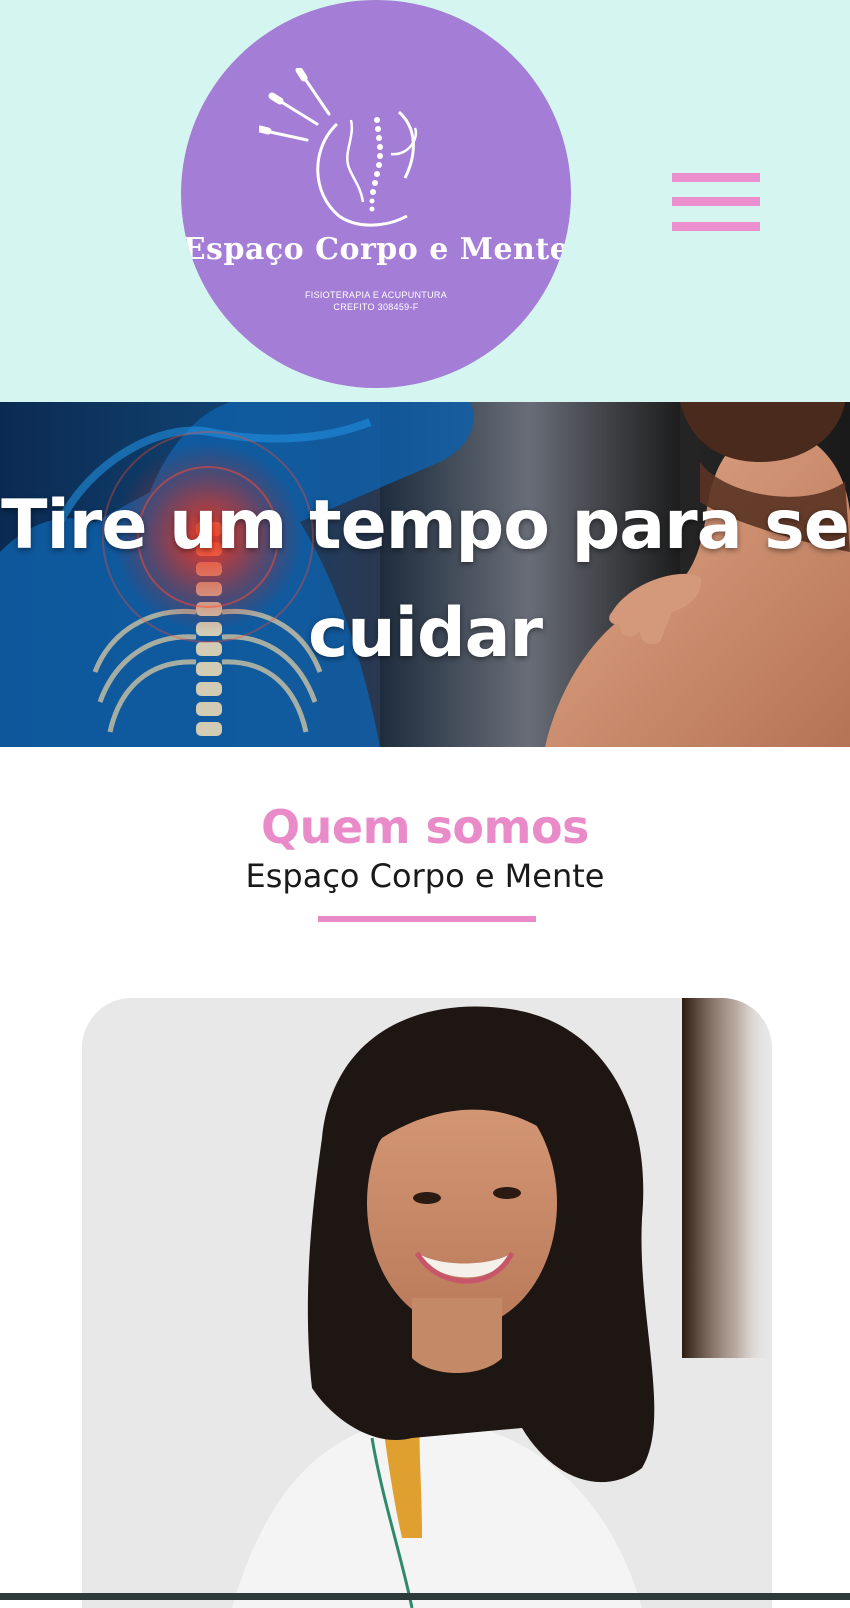  Describe the element at coordinates (338, 147) in the screenshot. I see `acupuncture-spine-logo-icon` at that location.